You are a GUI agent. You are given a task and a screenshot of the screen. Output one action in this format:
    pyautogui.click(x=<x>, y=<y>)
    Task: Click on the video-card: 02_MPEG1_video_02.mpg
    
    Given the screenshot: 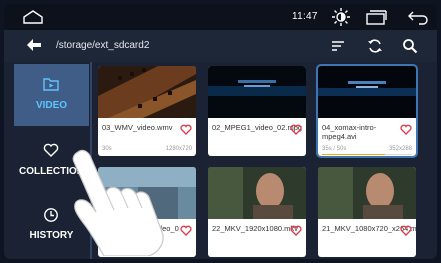 What is the action you would take?
    pyautogui.click(x=257, y=111)
    